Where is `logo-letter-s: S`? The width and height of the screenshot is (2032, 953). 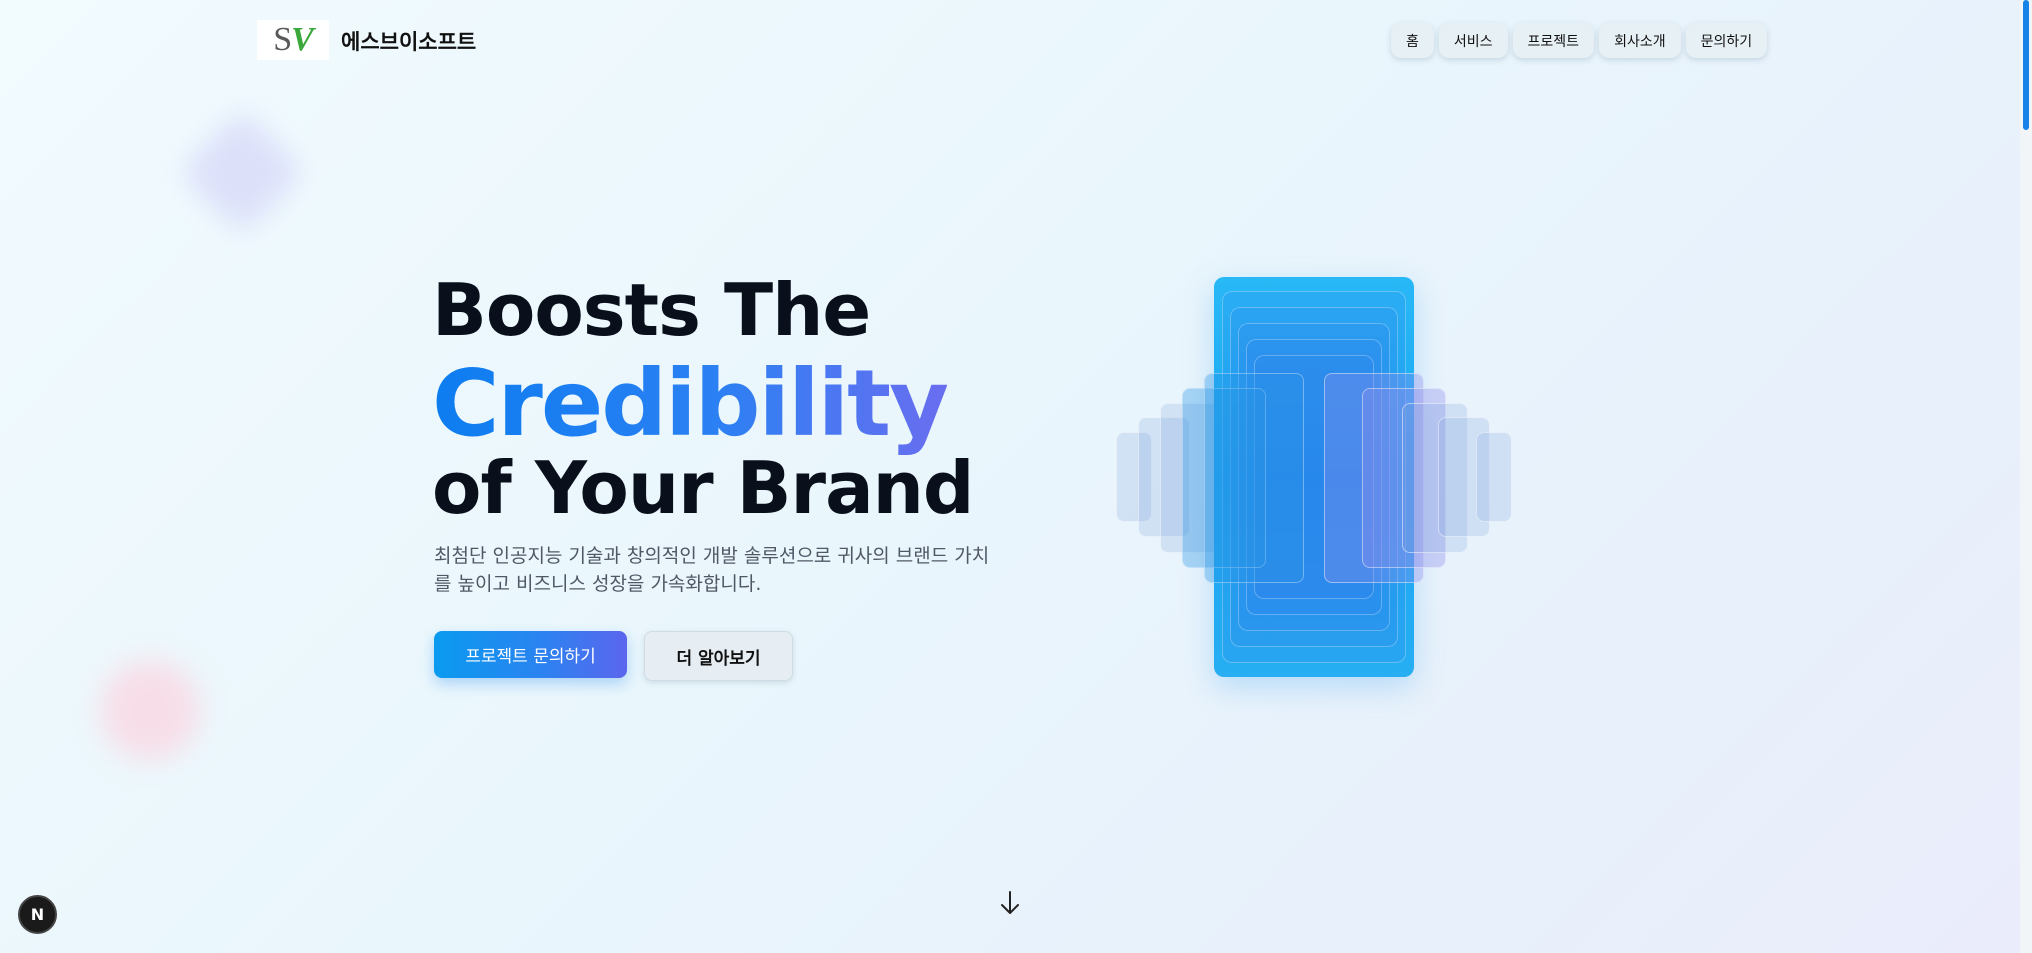
logo-letter-s: S is located at coordinates (282, 39).